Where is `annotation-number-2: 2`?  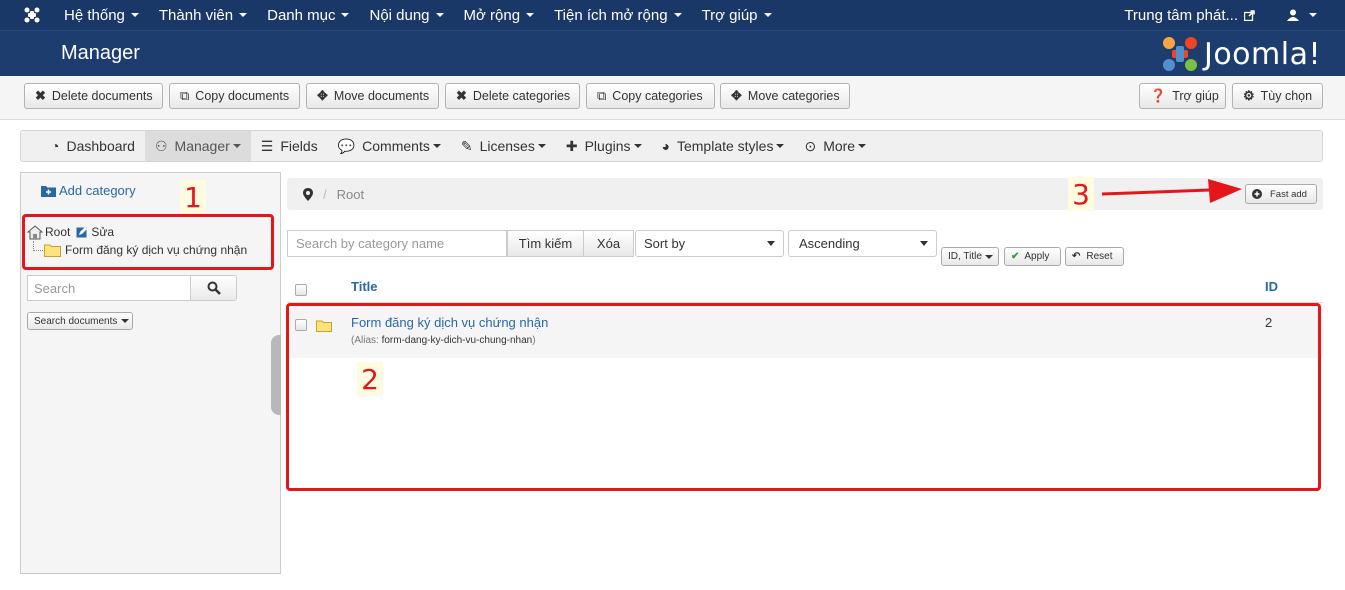
annotation-number-2: 2 is located at coordinates (370, 379).